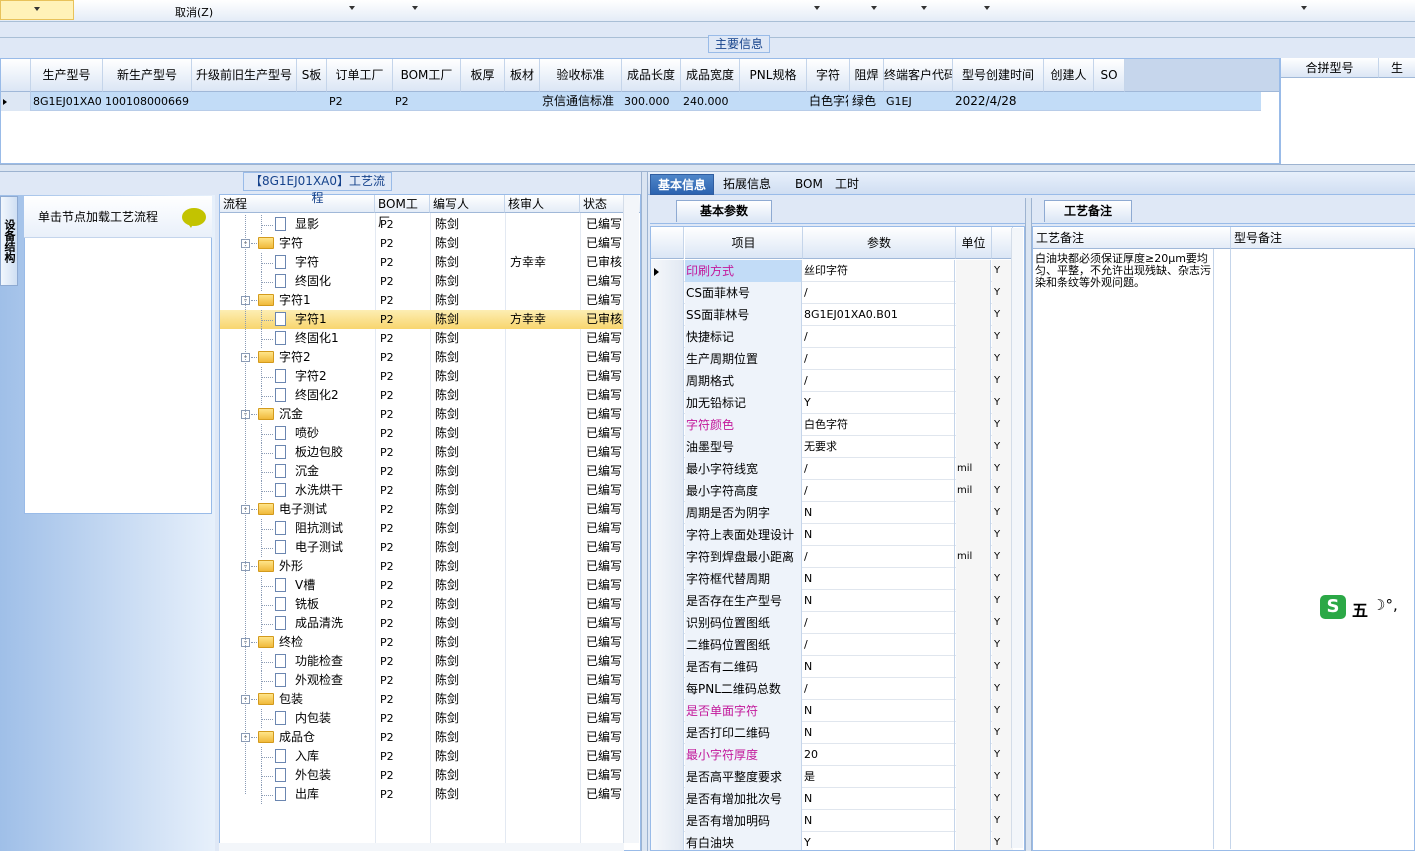 Image resolution: width=1415 pixels, height=851 pixels. What do you see at coordinates (832, 689) in the screenshot?
I see `param-row: 每PNL二维码总数 / Y` at bounding box center [832, 689].